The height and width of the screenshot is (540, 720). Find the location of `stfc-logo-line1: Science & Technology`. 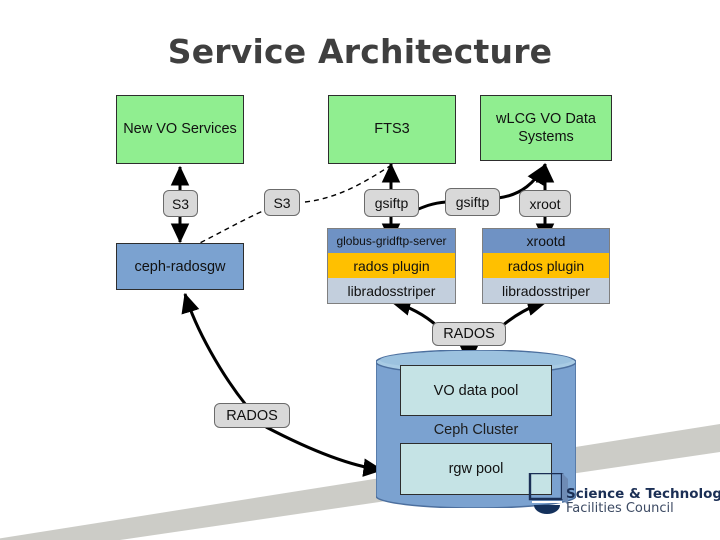

stfc-logo-line1: Science & Technology is located at coordinates (643, 494).